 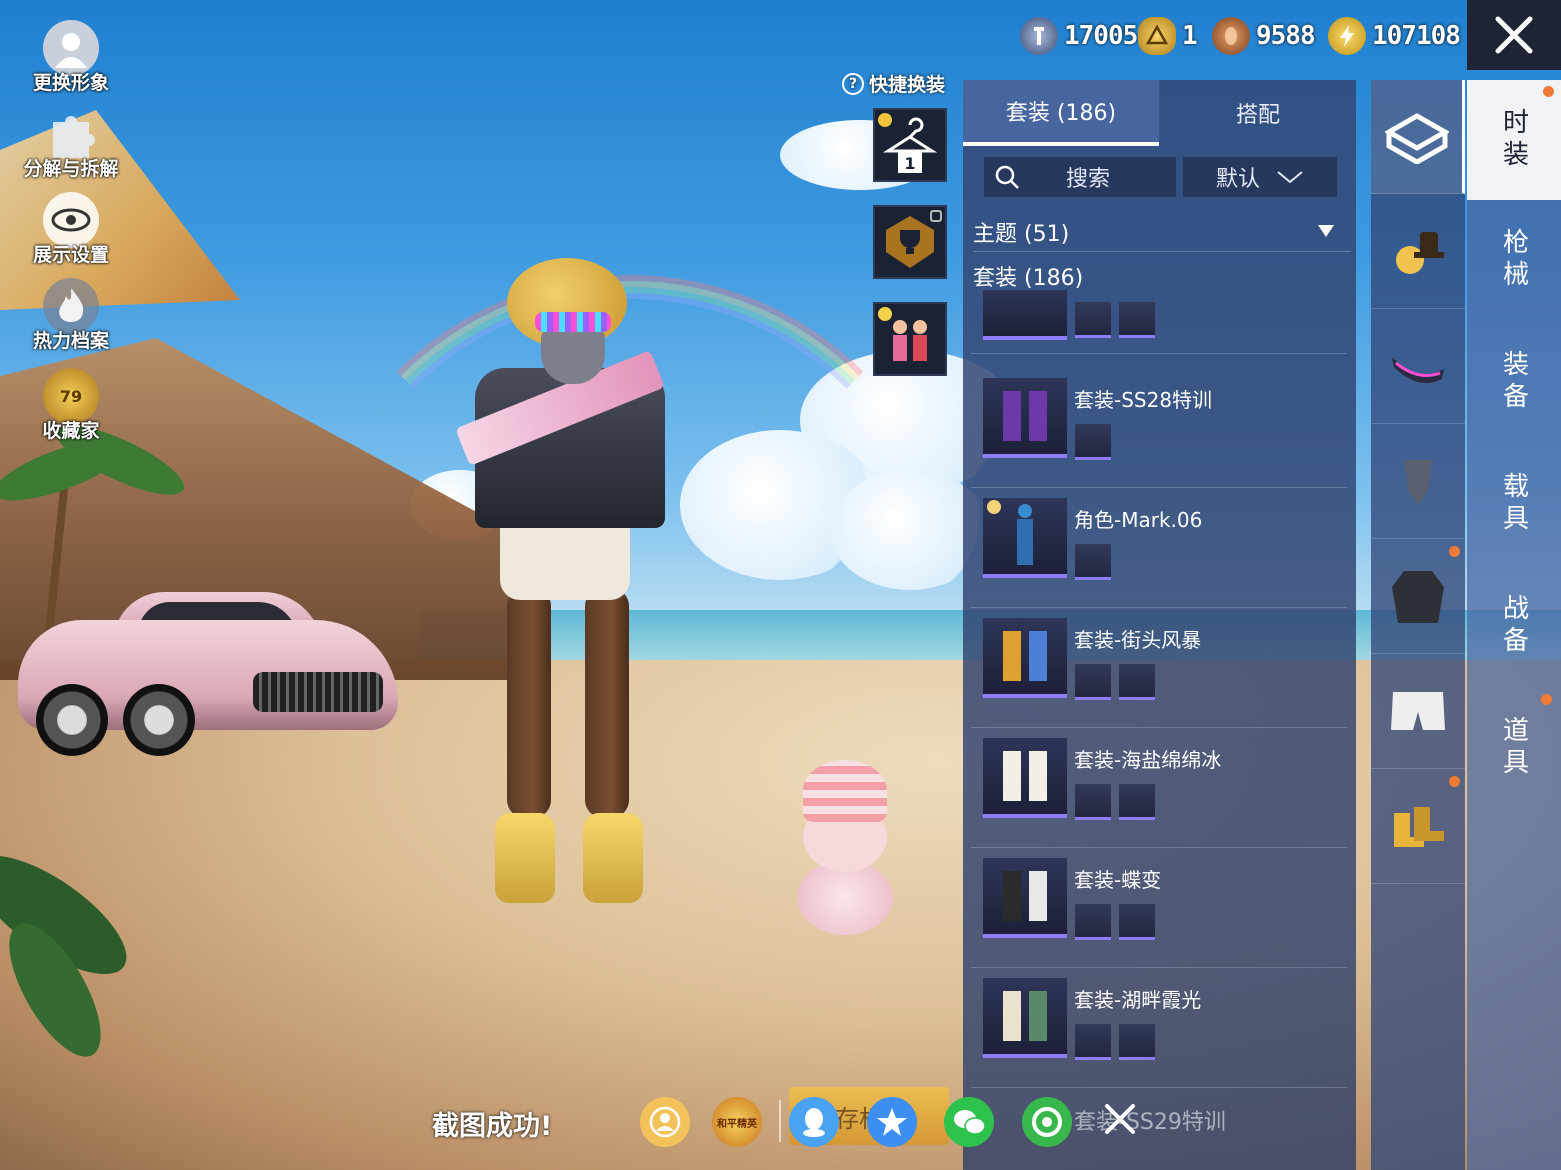 What do you see at coordinates (1159, 322) in the screenshot?
I see `list-item-partial` at bounding box center [1159, 322].